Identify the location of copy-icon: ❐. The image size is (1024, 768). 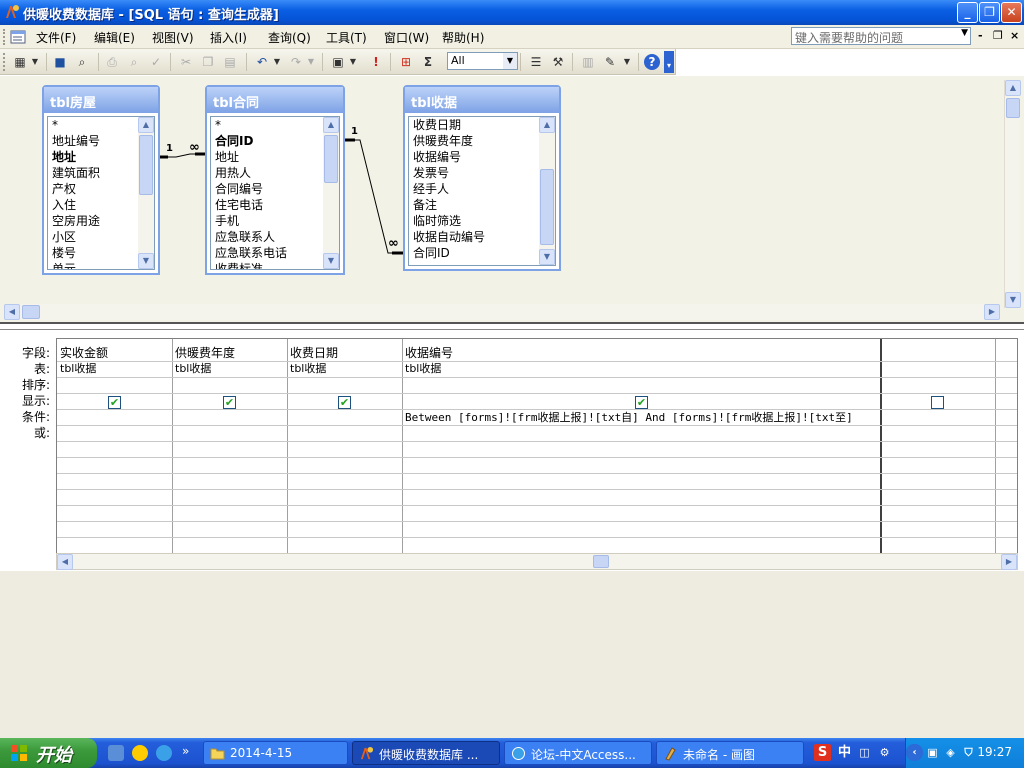
(208, 62).